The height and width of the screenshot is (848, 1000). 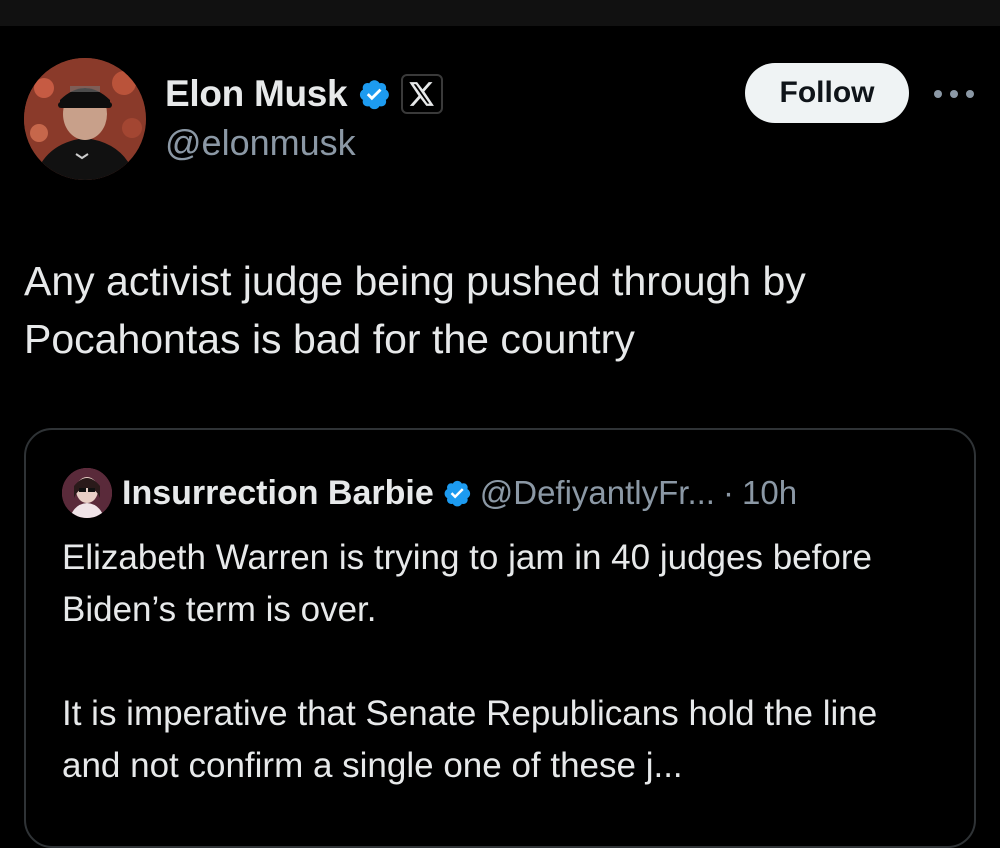 What do you see at coordinates (260, 143) in the screenshot?
I see `author-handle: @elonmusk` at bounding box center [260, 143].